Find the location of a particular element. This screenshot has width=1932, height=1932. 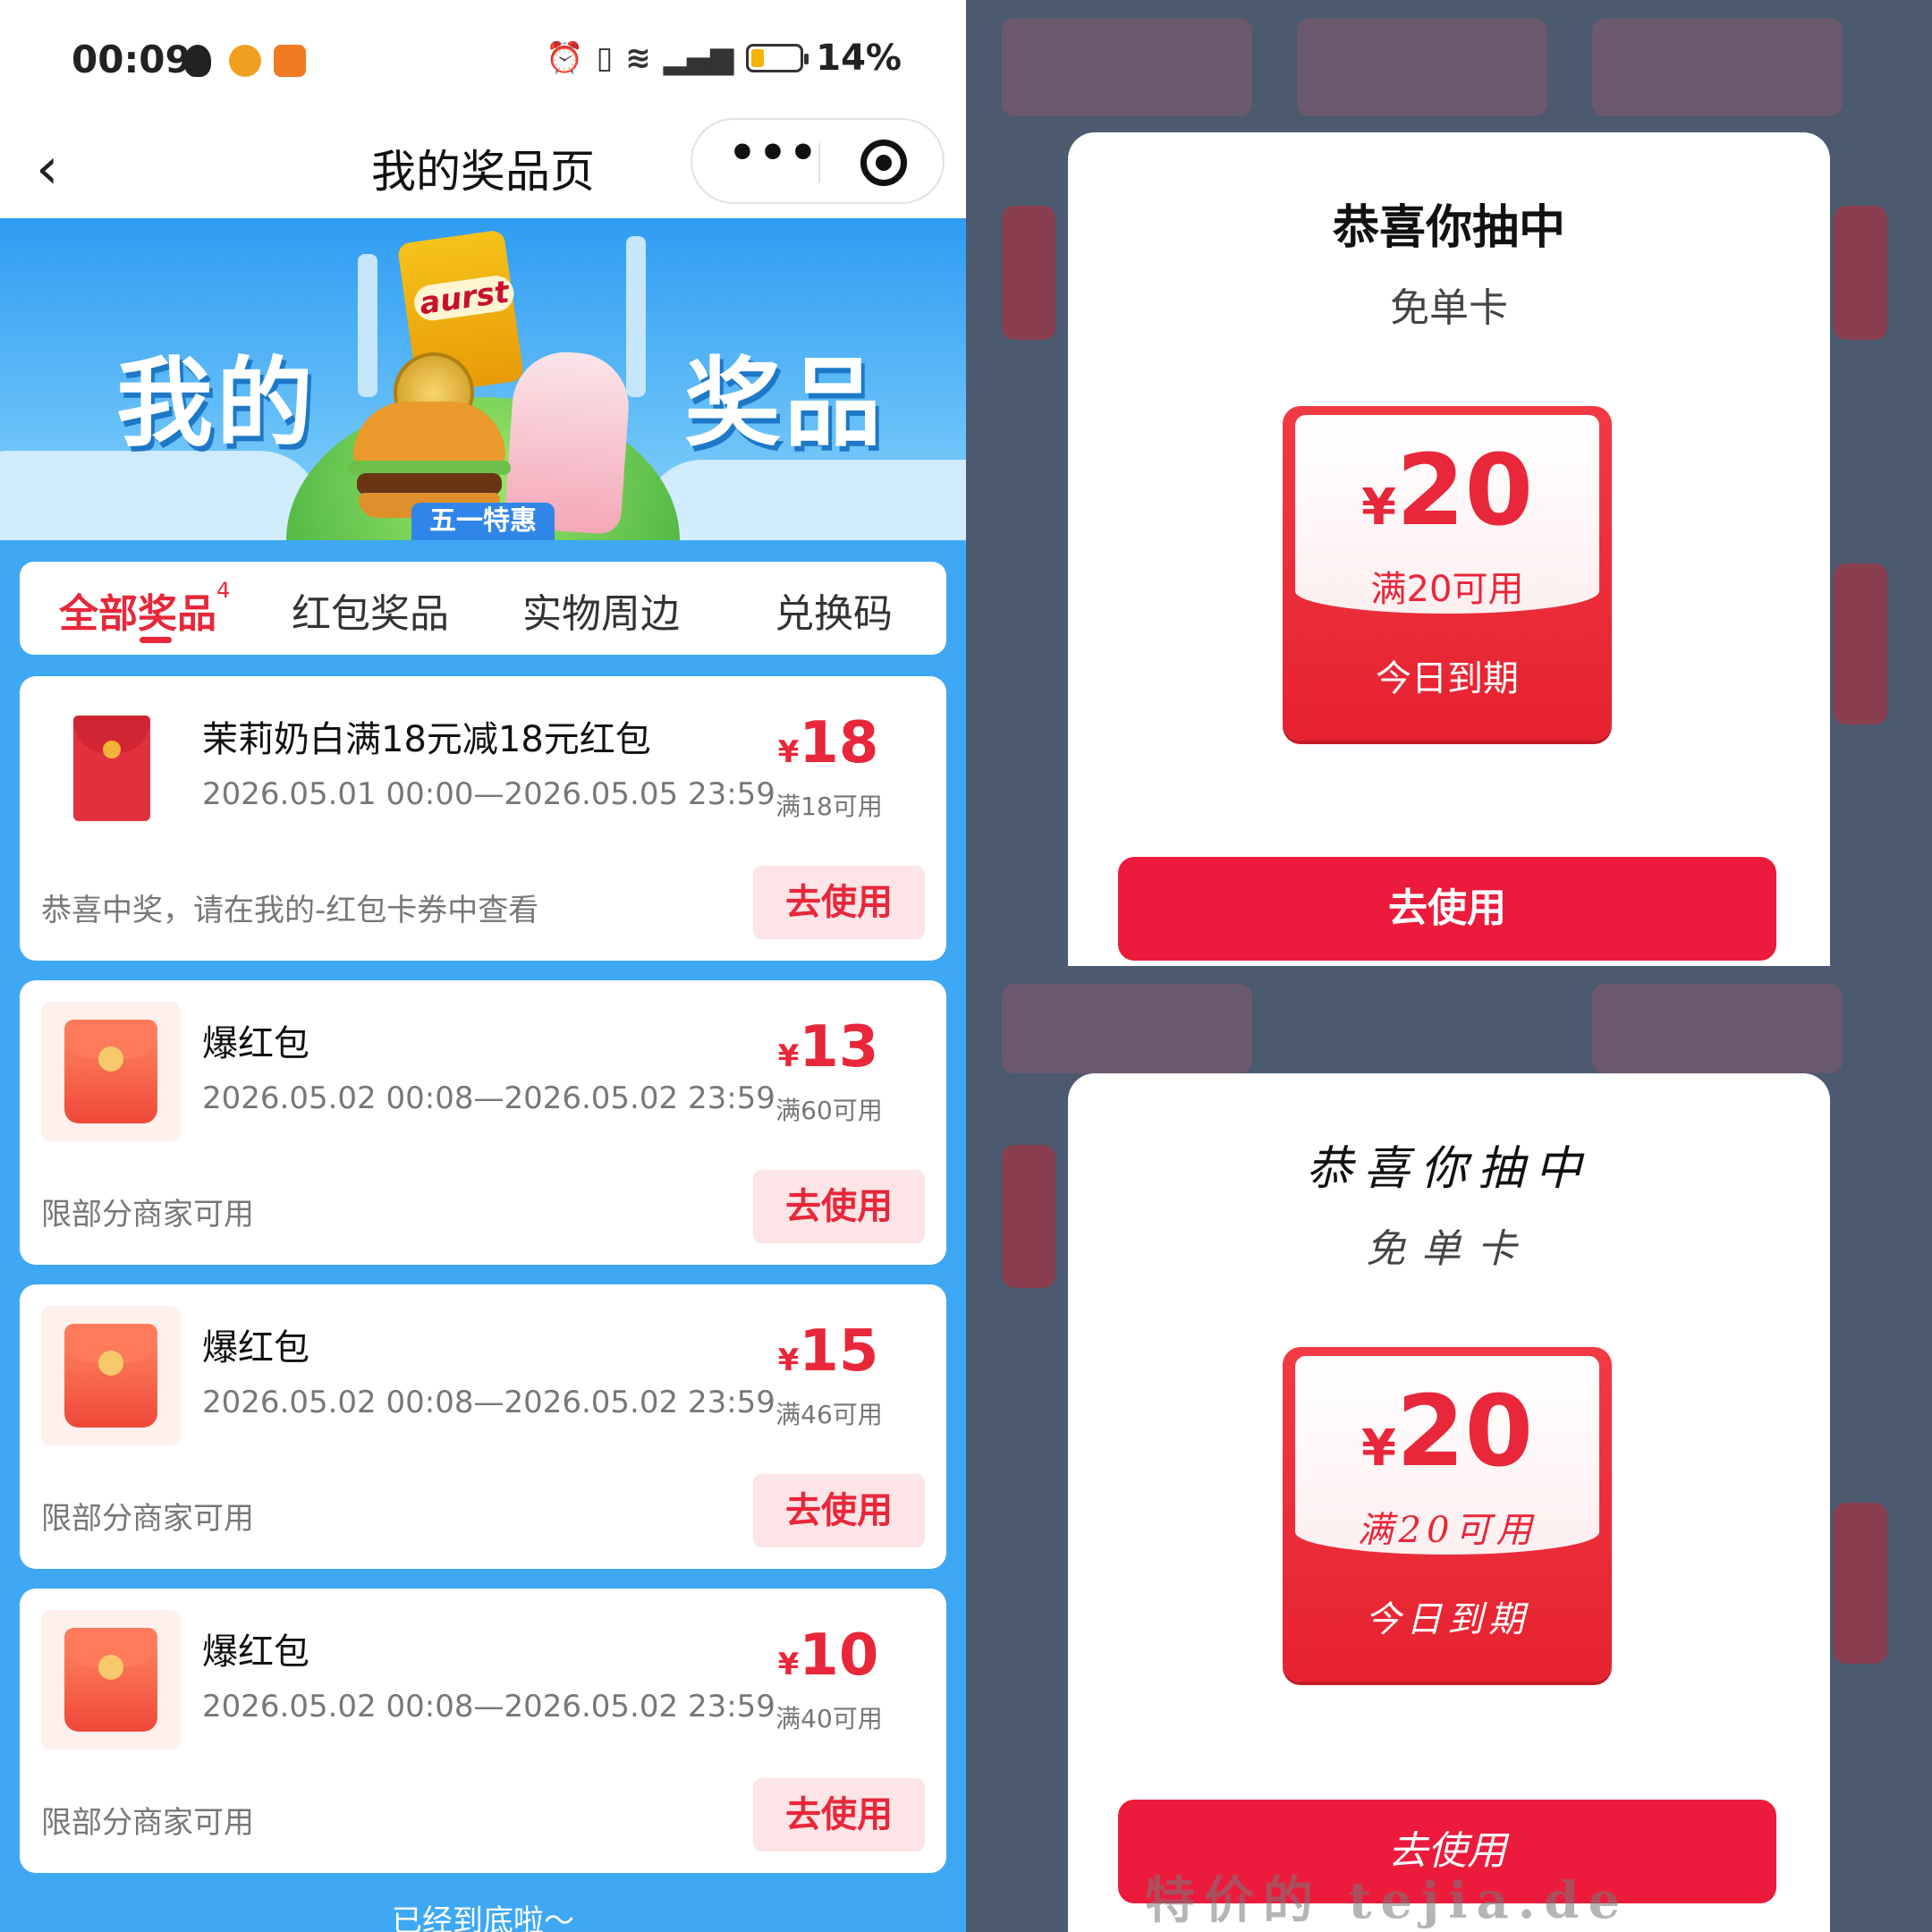

mini-program-capsule: ••• is located at coordinates (818, 161).